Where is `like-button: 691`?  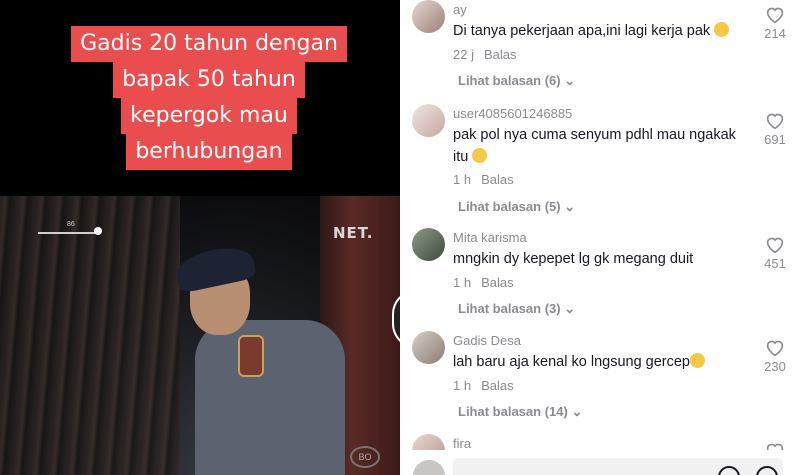 like-button: 691 is located at coordinates (775, 129).